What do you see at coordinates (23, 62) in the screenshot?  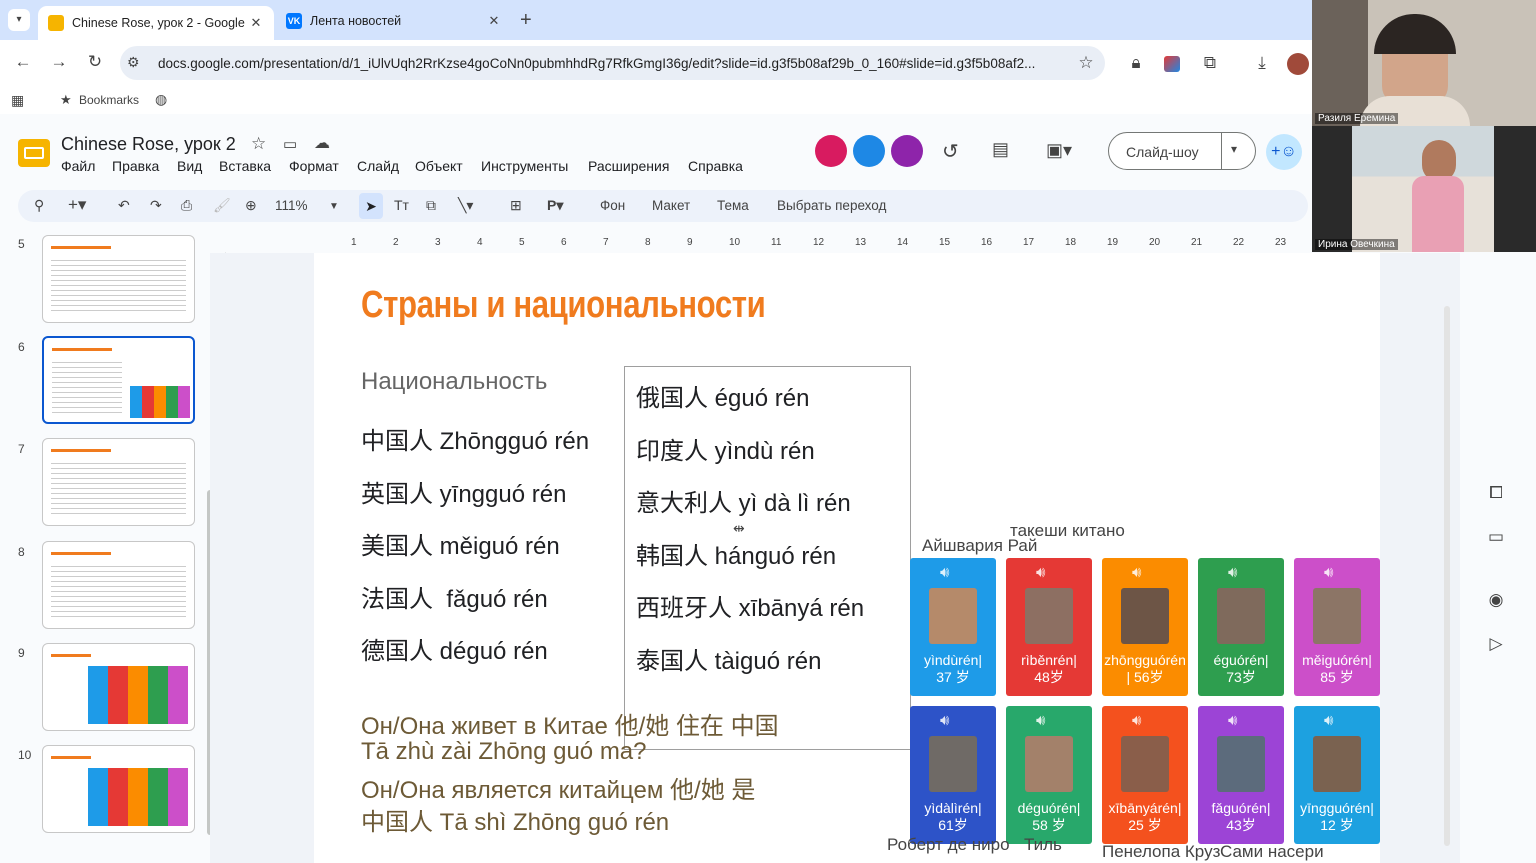 I see `back-icon: ←` at bounding box center [23, 62].